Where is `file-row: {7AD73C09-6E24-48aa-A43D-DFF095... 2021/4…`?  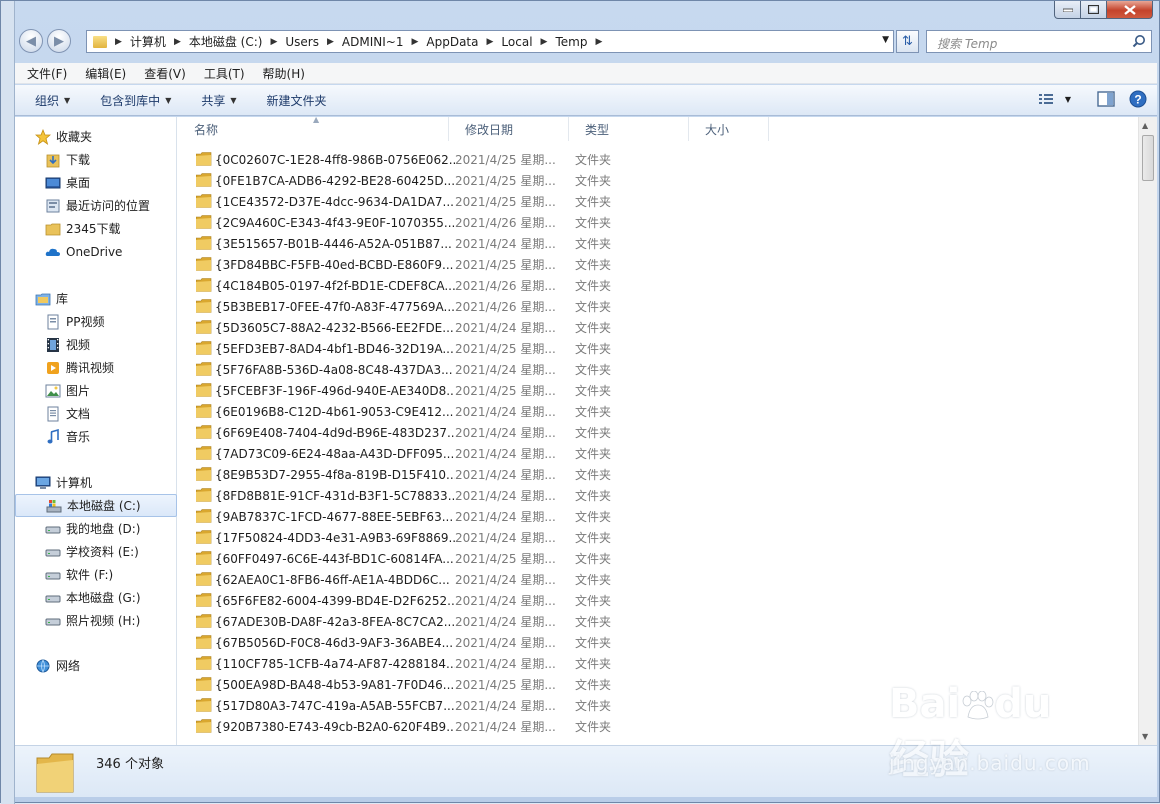 file-row: {7AD73C09-6E24-48aa-A43D-DFF095... 2021/4… is located at coordinates (658, 453).